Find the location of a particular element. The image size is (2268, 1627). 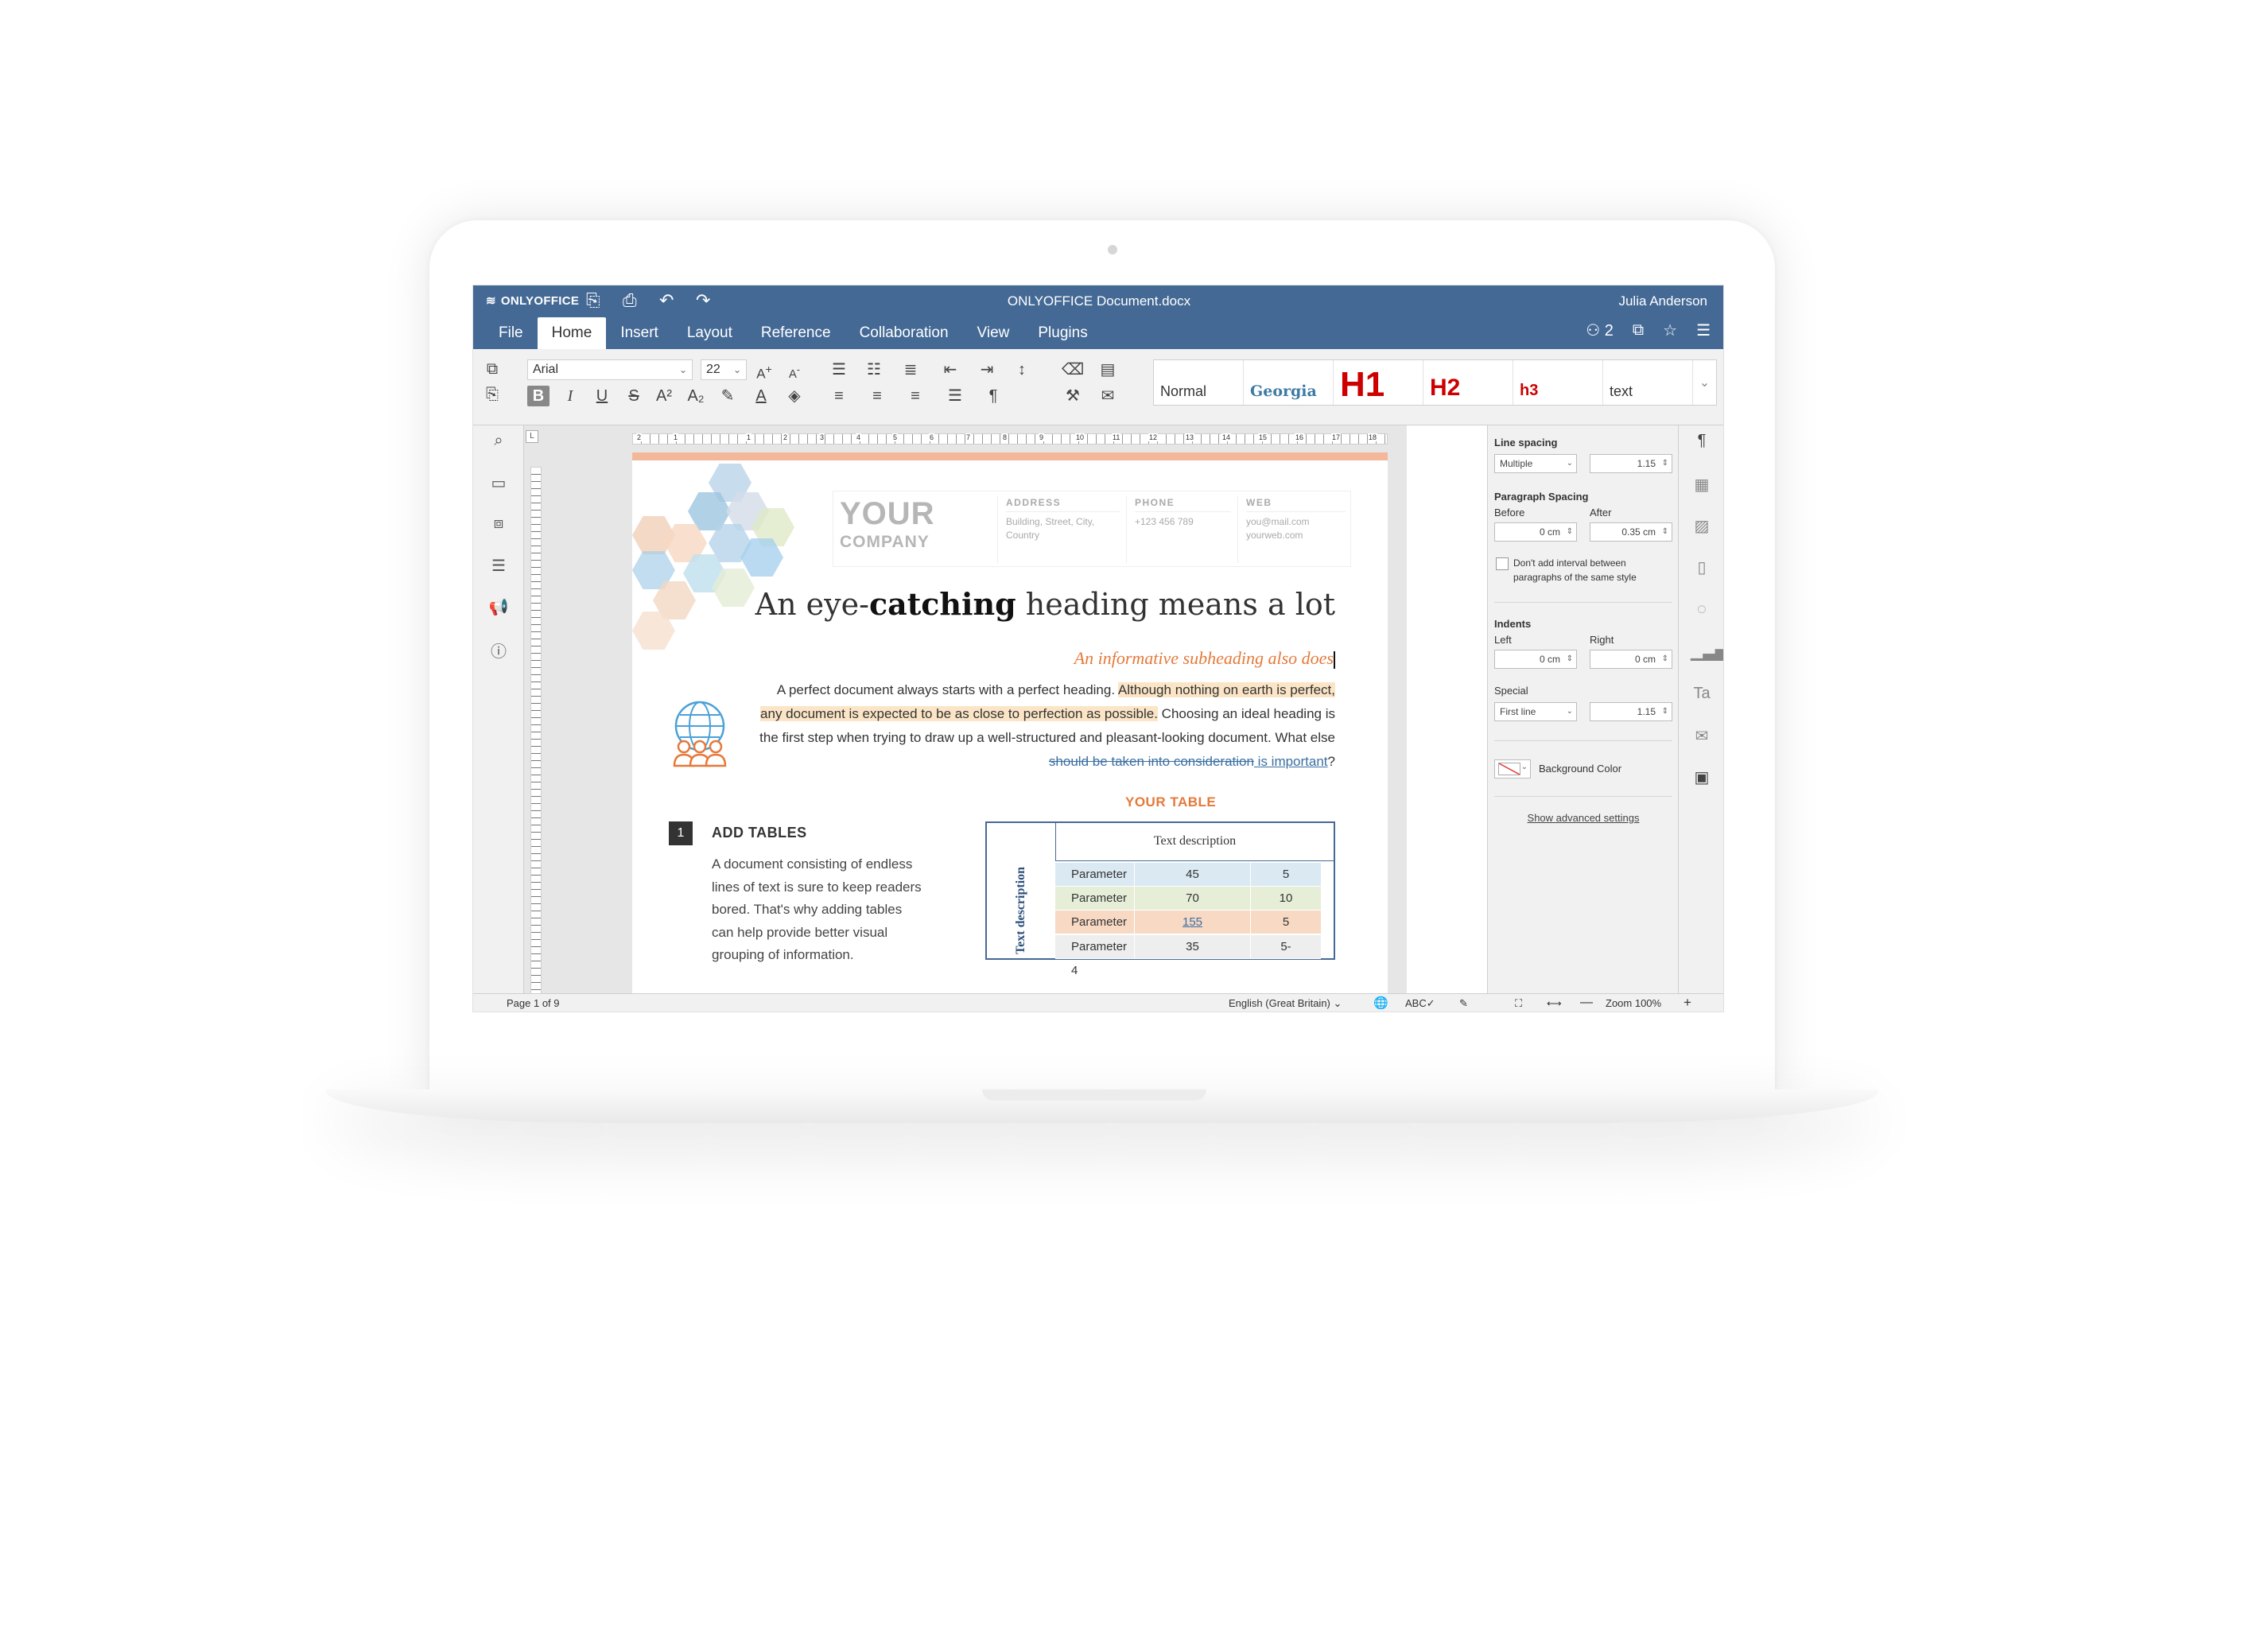

bold-button: B is located at coordinates (538, 396).